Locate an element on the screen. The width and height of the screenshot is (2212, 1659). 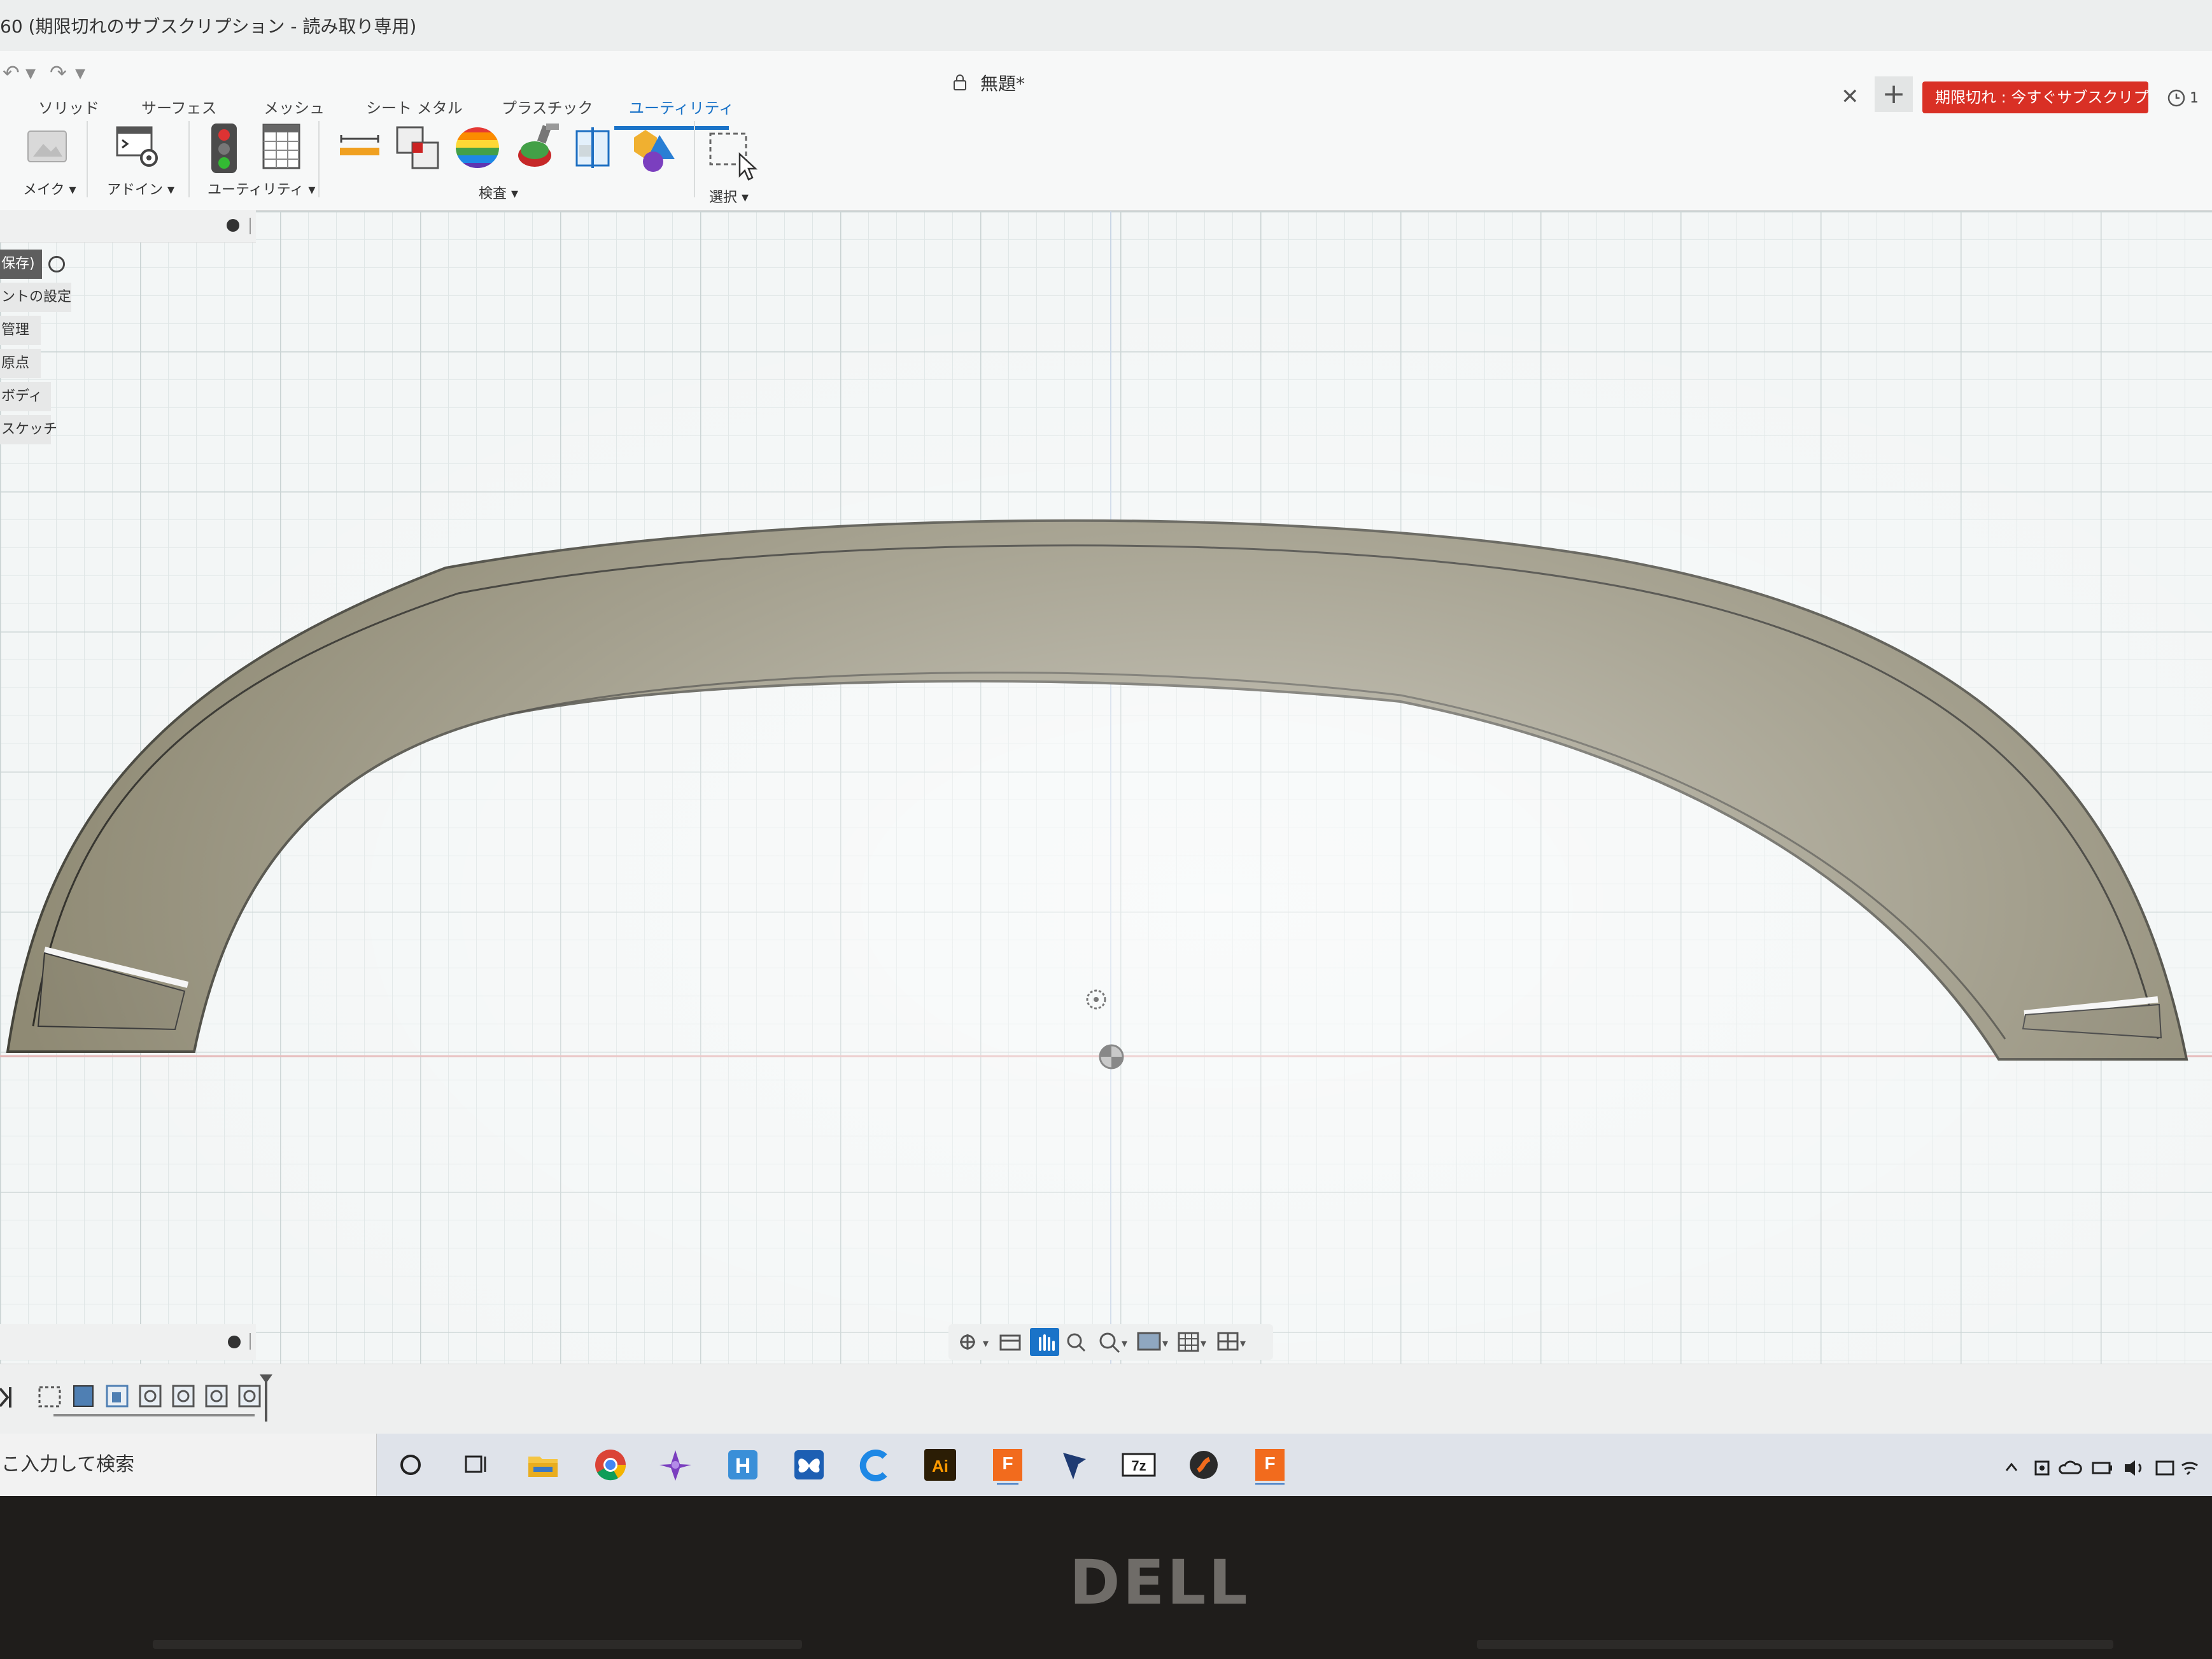
display-settings-icon is located at coordinates (1149, 1341).